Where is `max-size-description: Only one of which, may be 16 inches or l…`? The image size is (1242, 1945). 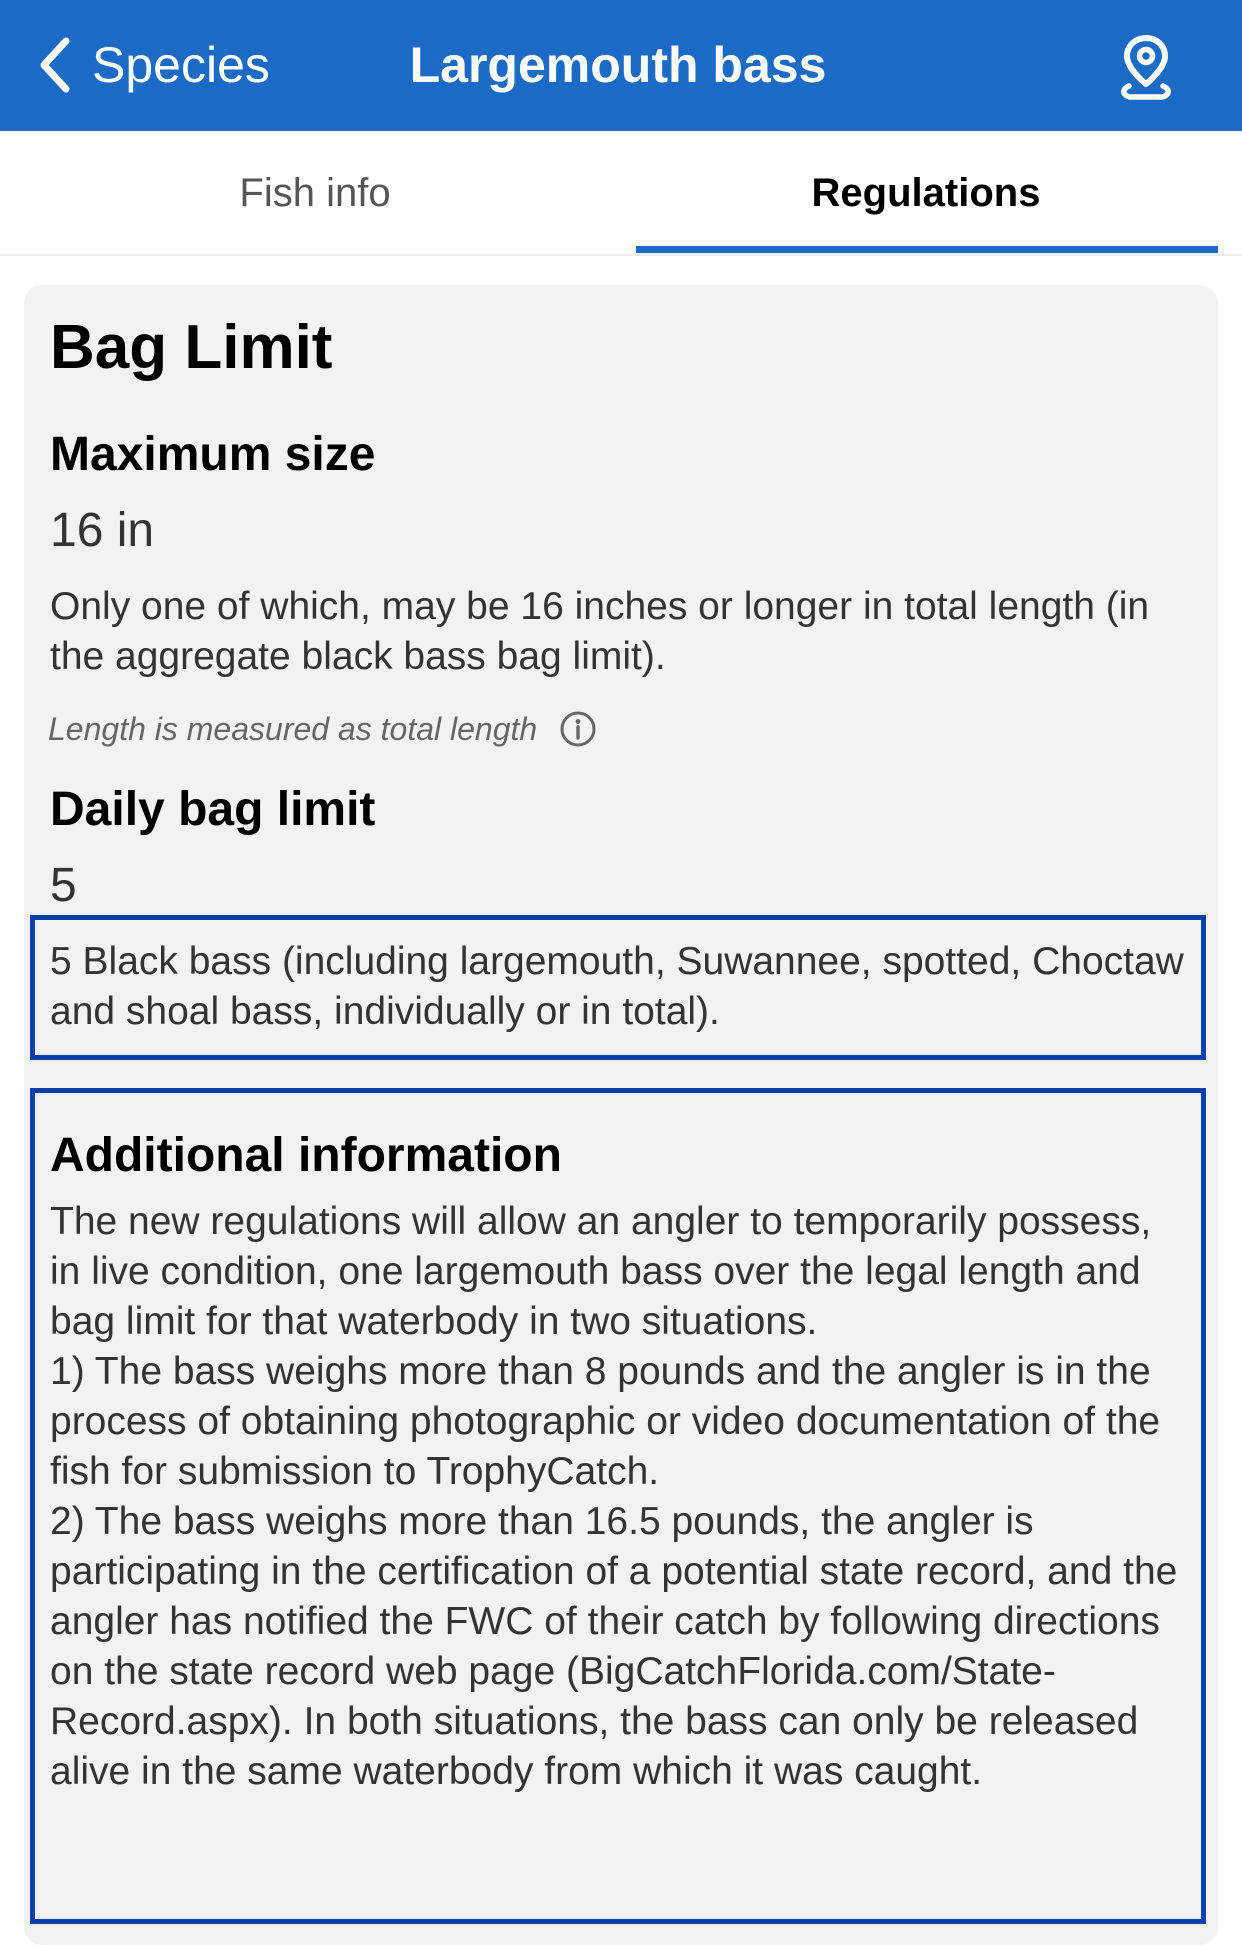 max-size-description: Only one of which, may be 16 inches or l… is located at coordinates (600, 631).